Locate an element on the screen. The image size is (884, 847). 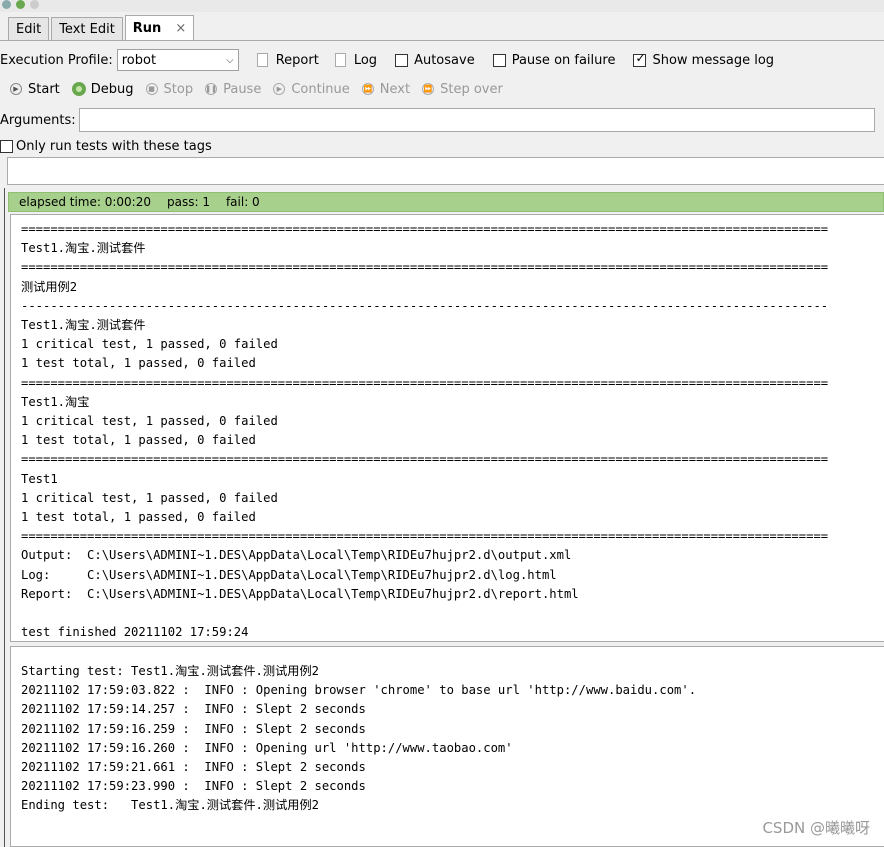
tags-filter-row: Only run tests with these tags is located at coordinates (106, 146).